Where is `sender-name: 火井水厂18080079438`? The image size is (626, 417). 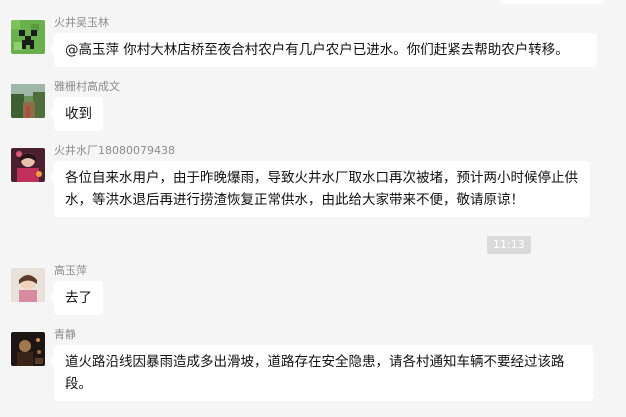 sender-name: 火井水厂18080079438 is located at coordinates (114, 150).